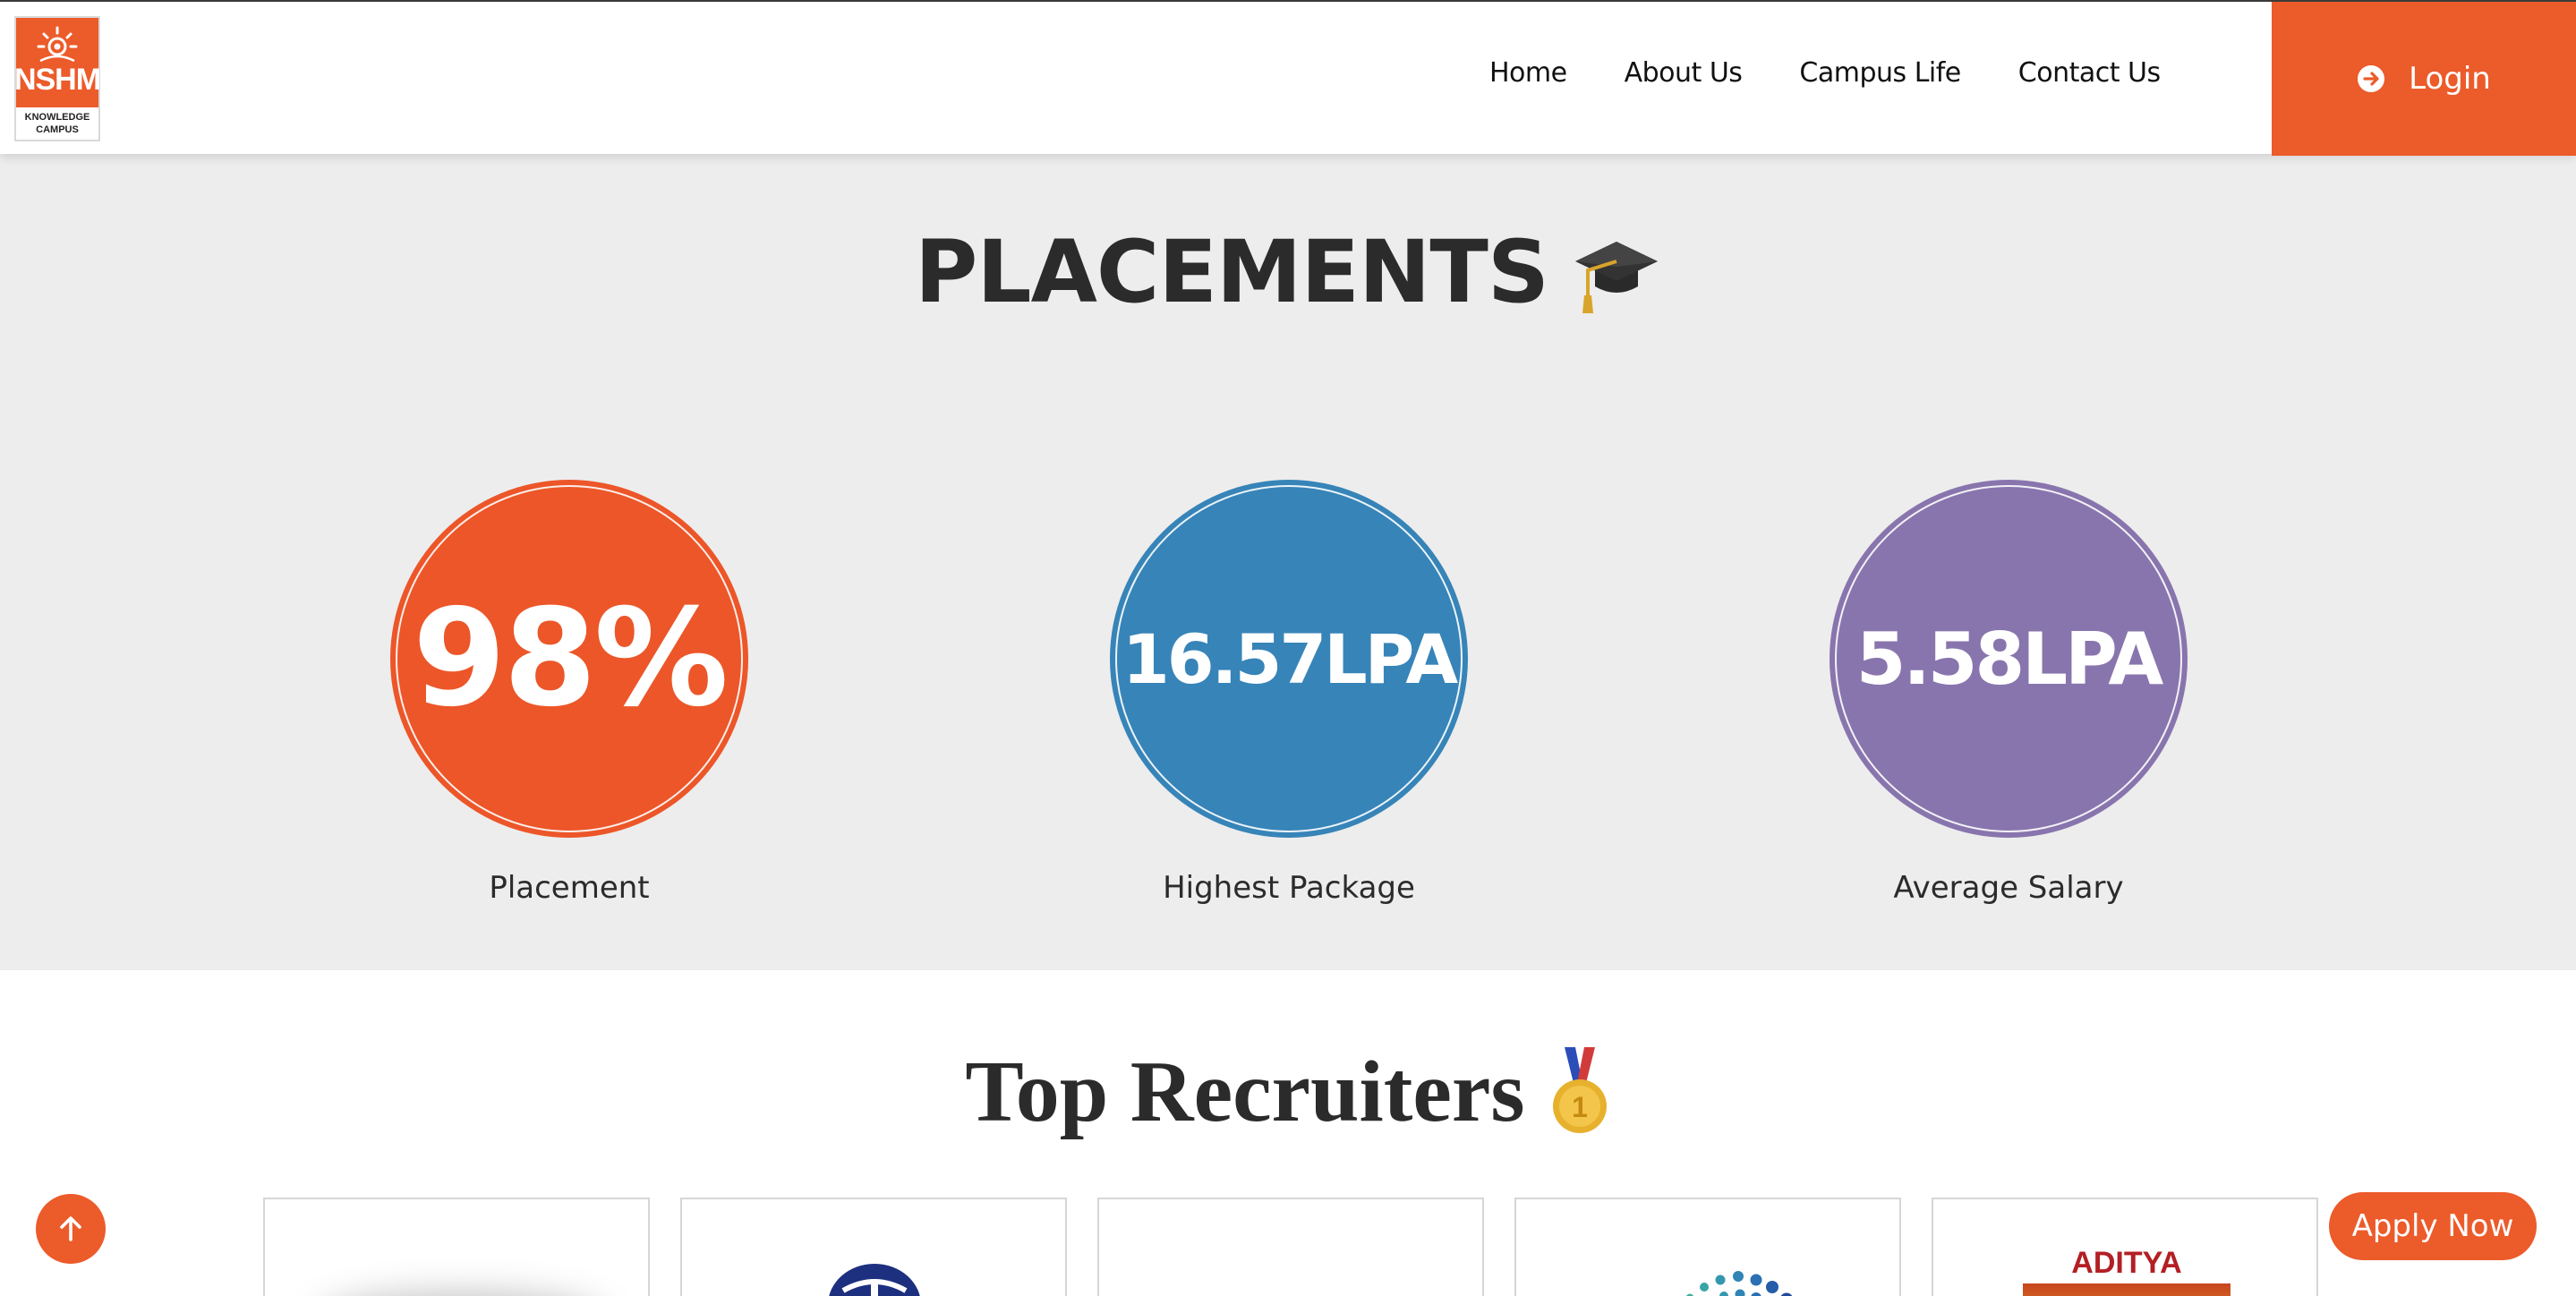 This screenshot has height=1296, width=2576. What do you see at coordinates (57, 45) in the screenshot?
I see `sun-logo-icon` at bounding box center [57, 45].